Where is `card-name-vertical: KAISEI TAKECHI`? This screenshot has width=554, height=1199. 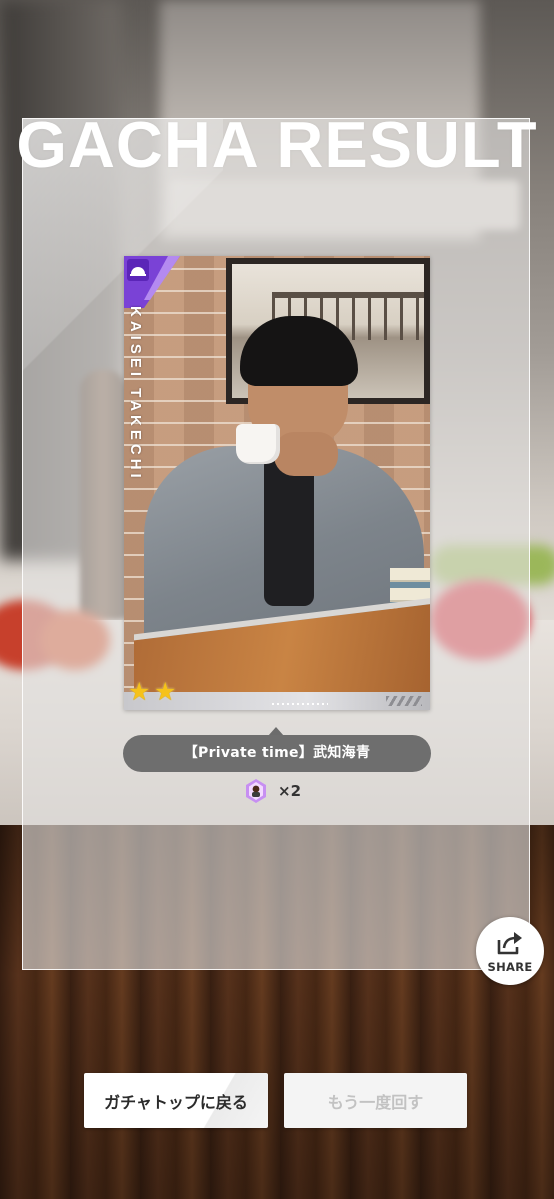 card-name-vertical: KAISEI TAKECHI is located at coordinates (135, 394).